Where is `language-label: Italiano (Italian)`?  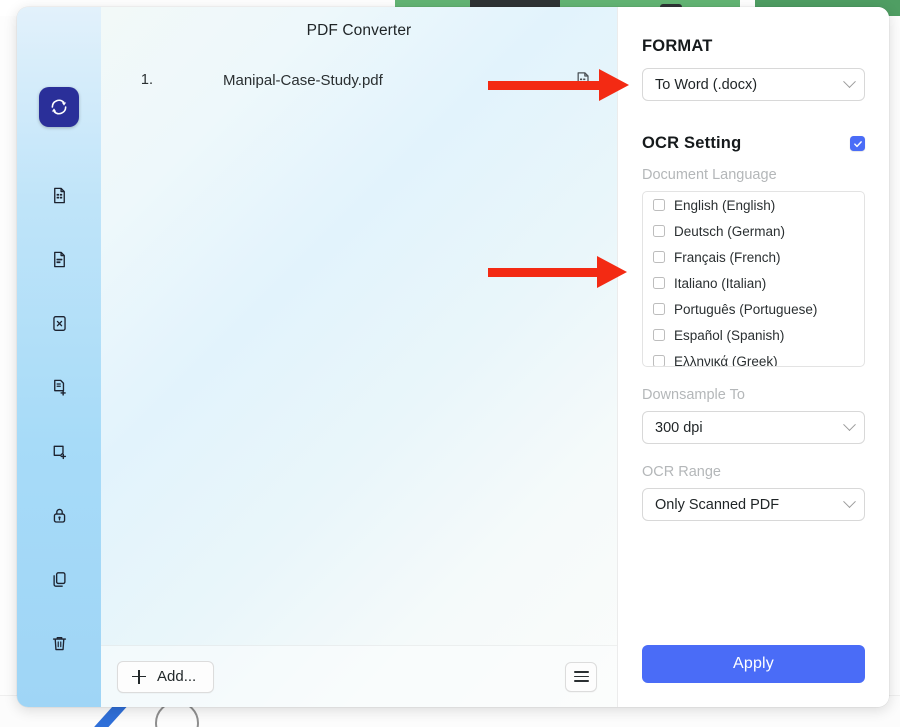 language-label: Italiano (Italian) is located at coordinates (720, 283).